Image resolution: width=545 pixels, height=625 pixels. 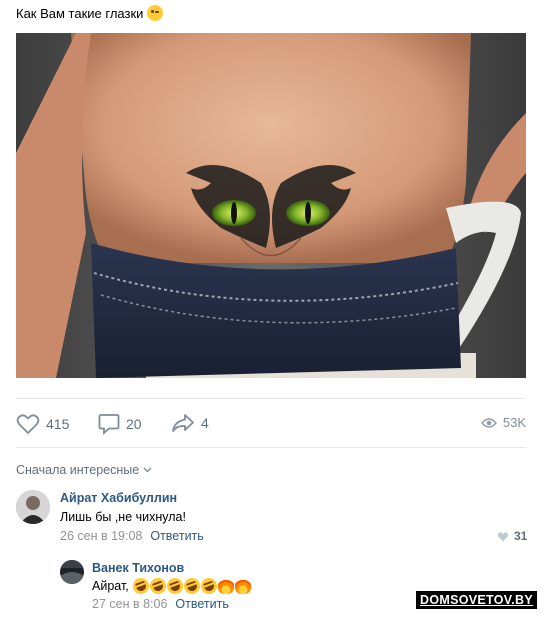 What do you see at coordinates (129, 604) in the screenshot?
I see `comment-date: 27 сен в 8:06` at bounding box center [129, 604].